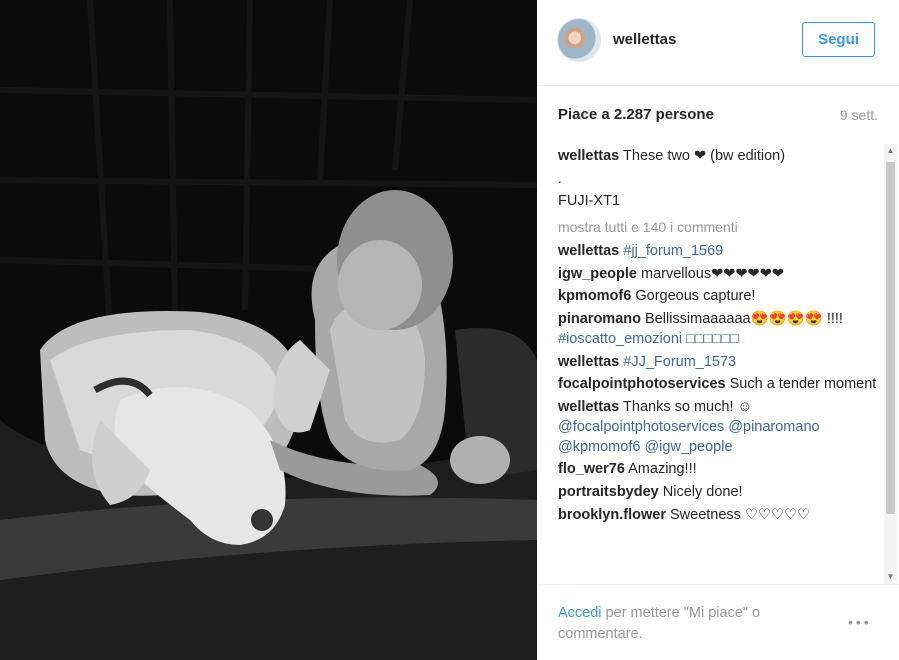 The image size is (899, 660). What do you see at coordinates (608, 492) in the screenshot?
I see `comment-username: portraitsbydey` at bounding box center [608, 492].